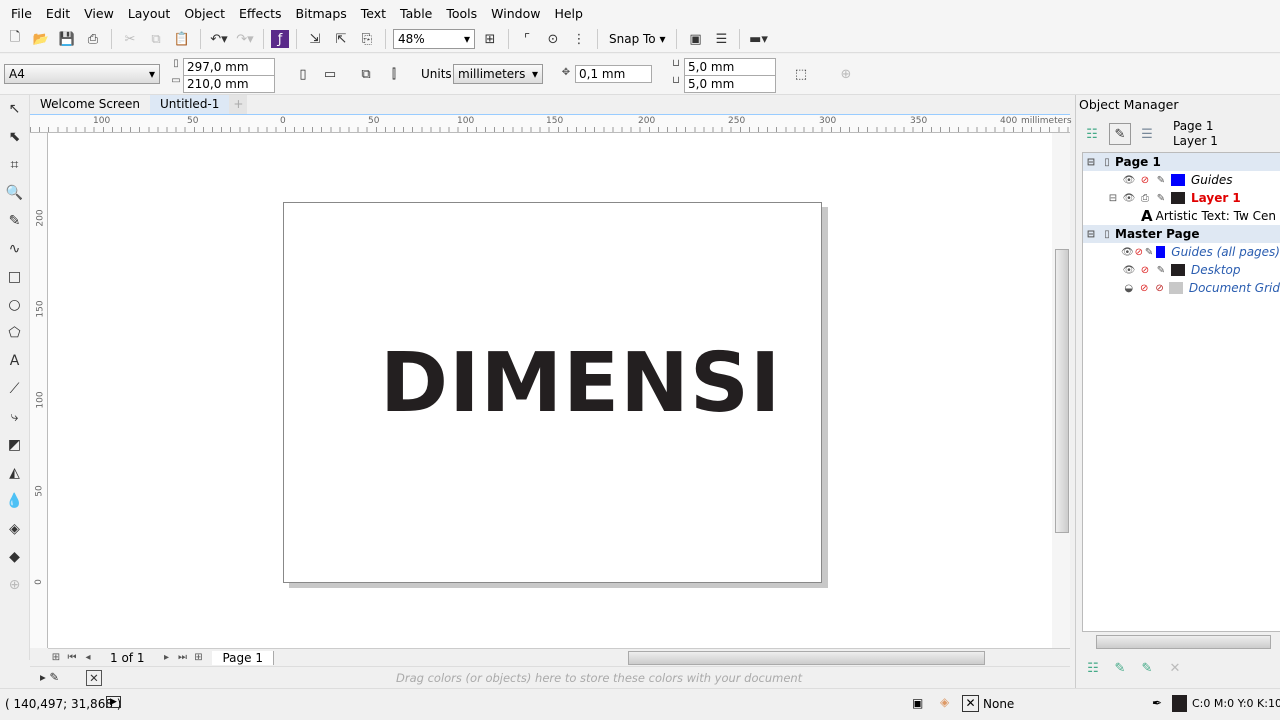  Describe the element at coordinates (315, 39) in the screenshot. I see `import-icon: ⇲` at that location.